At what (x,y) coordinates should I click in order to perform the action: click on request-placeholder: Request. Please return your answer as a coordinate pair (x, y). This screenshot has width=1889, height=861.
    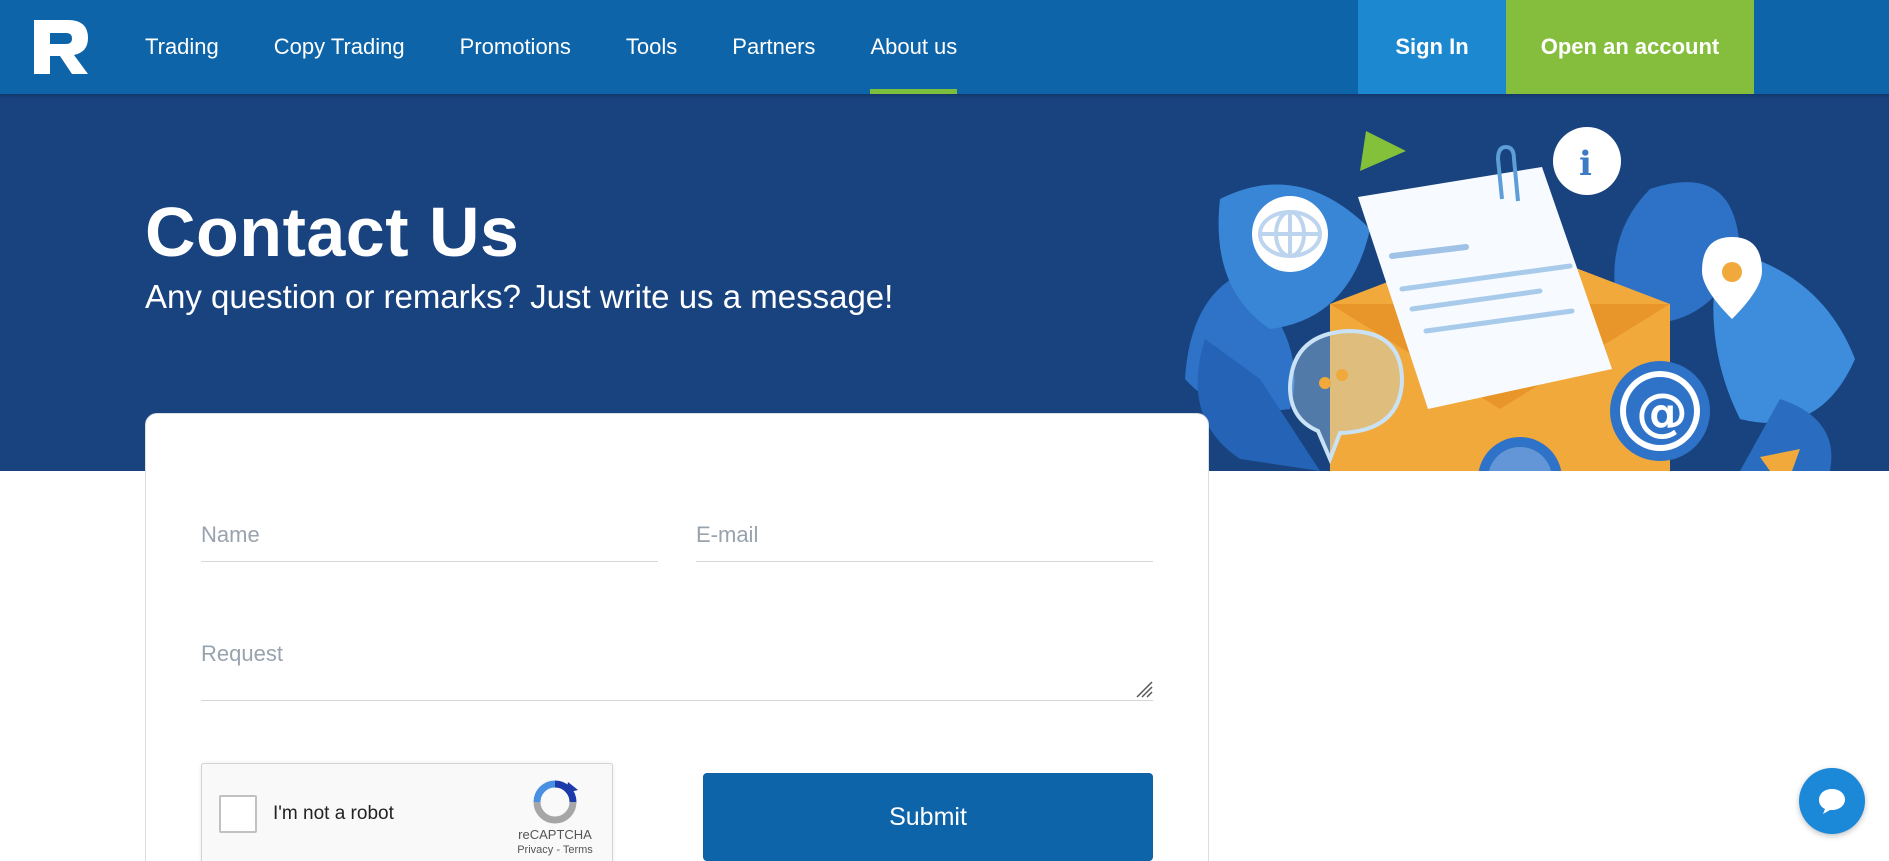
    Looking at the image, I should click on (242, 653).